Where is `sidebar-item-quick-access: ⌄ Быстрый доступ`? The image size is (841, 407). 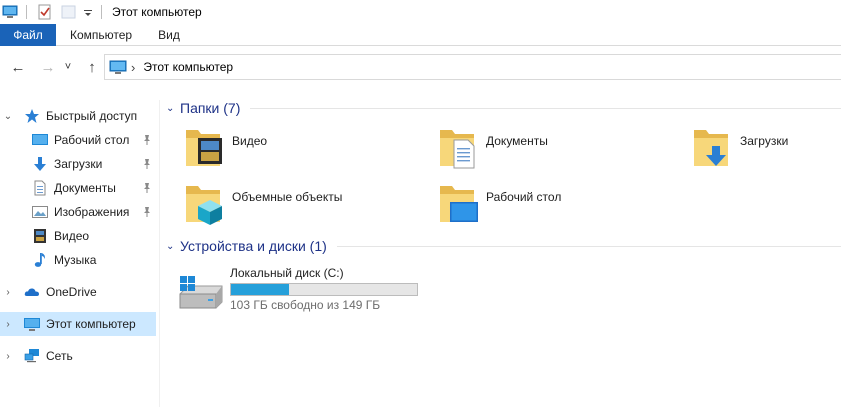
sidebar-item-quick-access: ⌄ Быстрый доступ is located at coordinates (78, 116).